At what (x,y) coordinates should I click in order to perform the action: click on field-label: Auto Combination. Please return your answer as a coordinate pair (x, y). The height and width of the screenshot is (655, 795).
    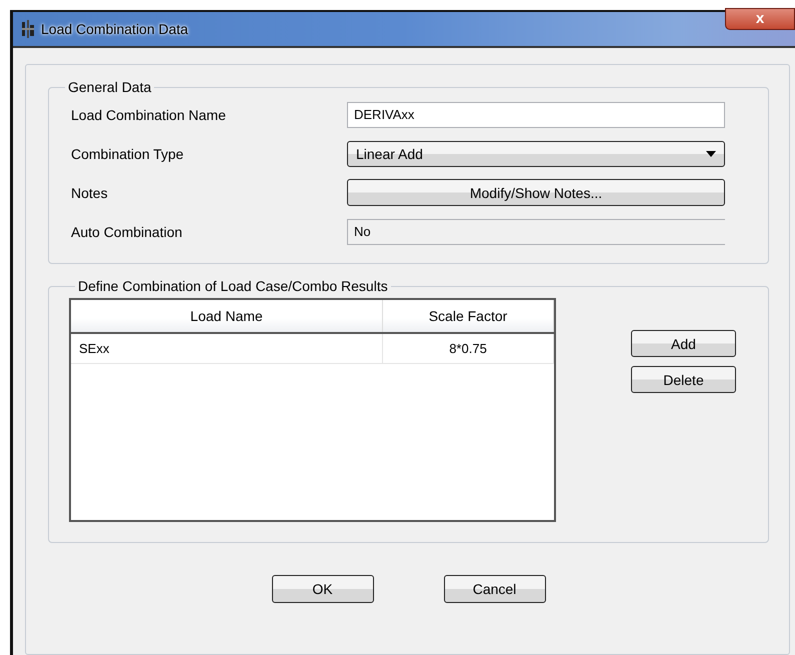
    Looking at the image, I should click on (127, 232).